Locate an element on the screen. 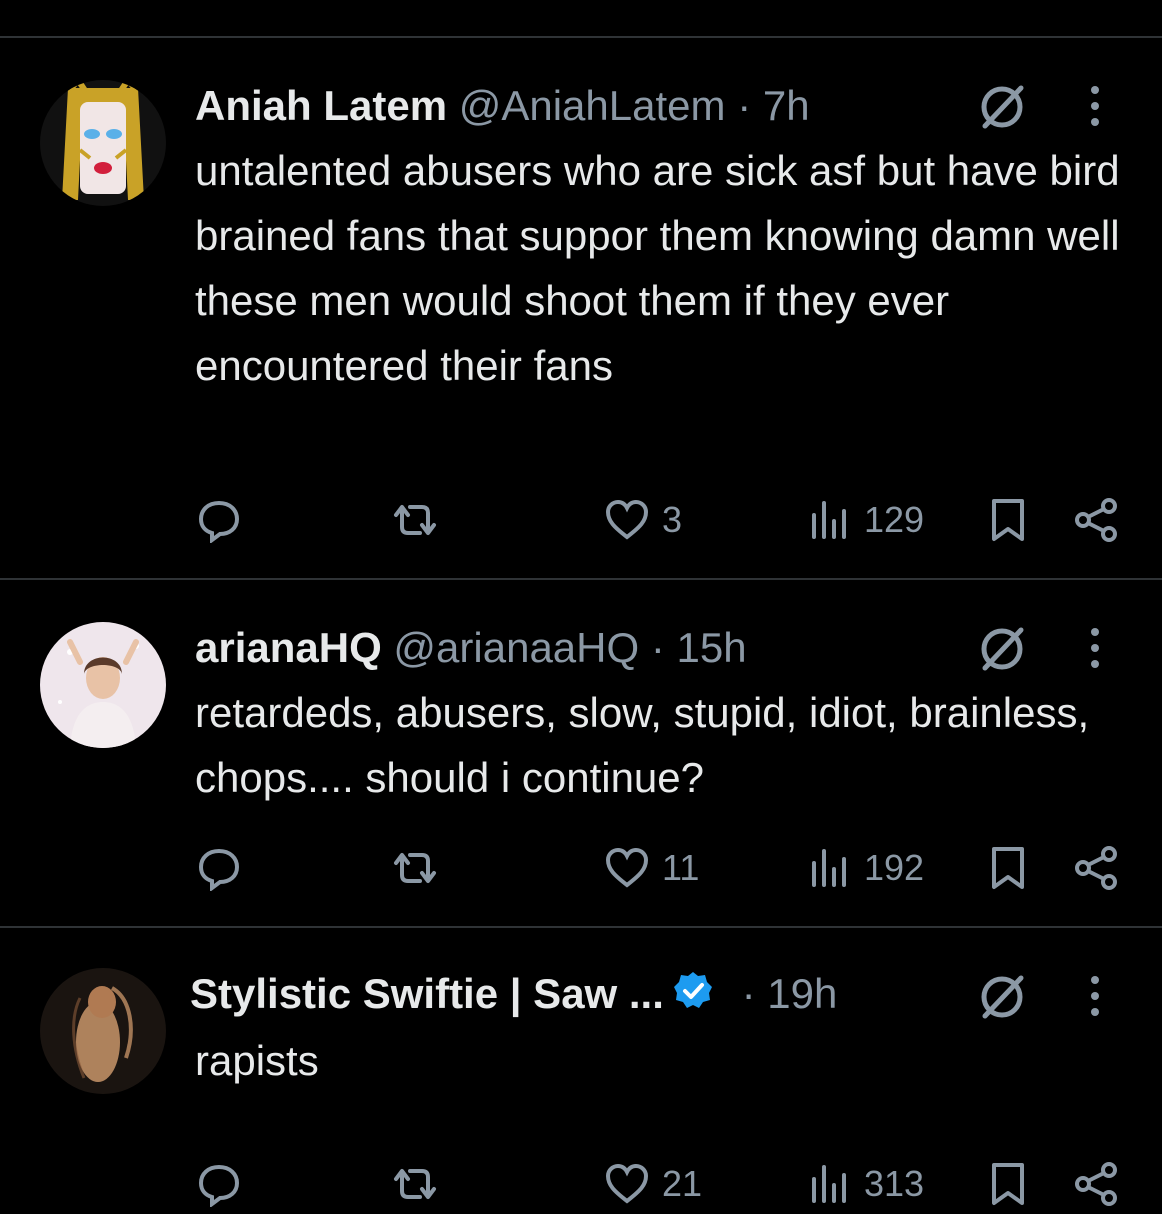  like-button: 21 is located at coordinates (653, 1184).